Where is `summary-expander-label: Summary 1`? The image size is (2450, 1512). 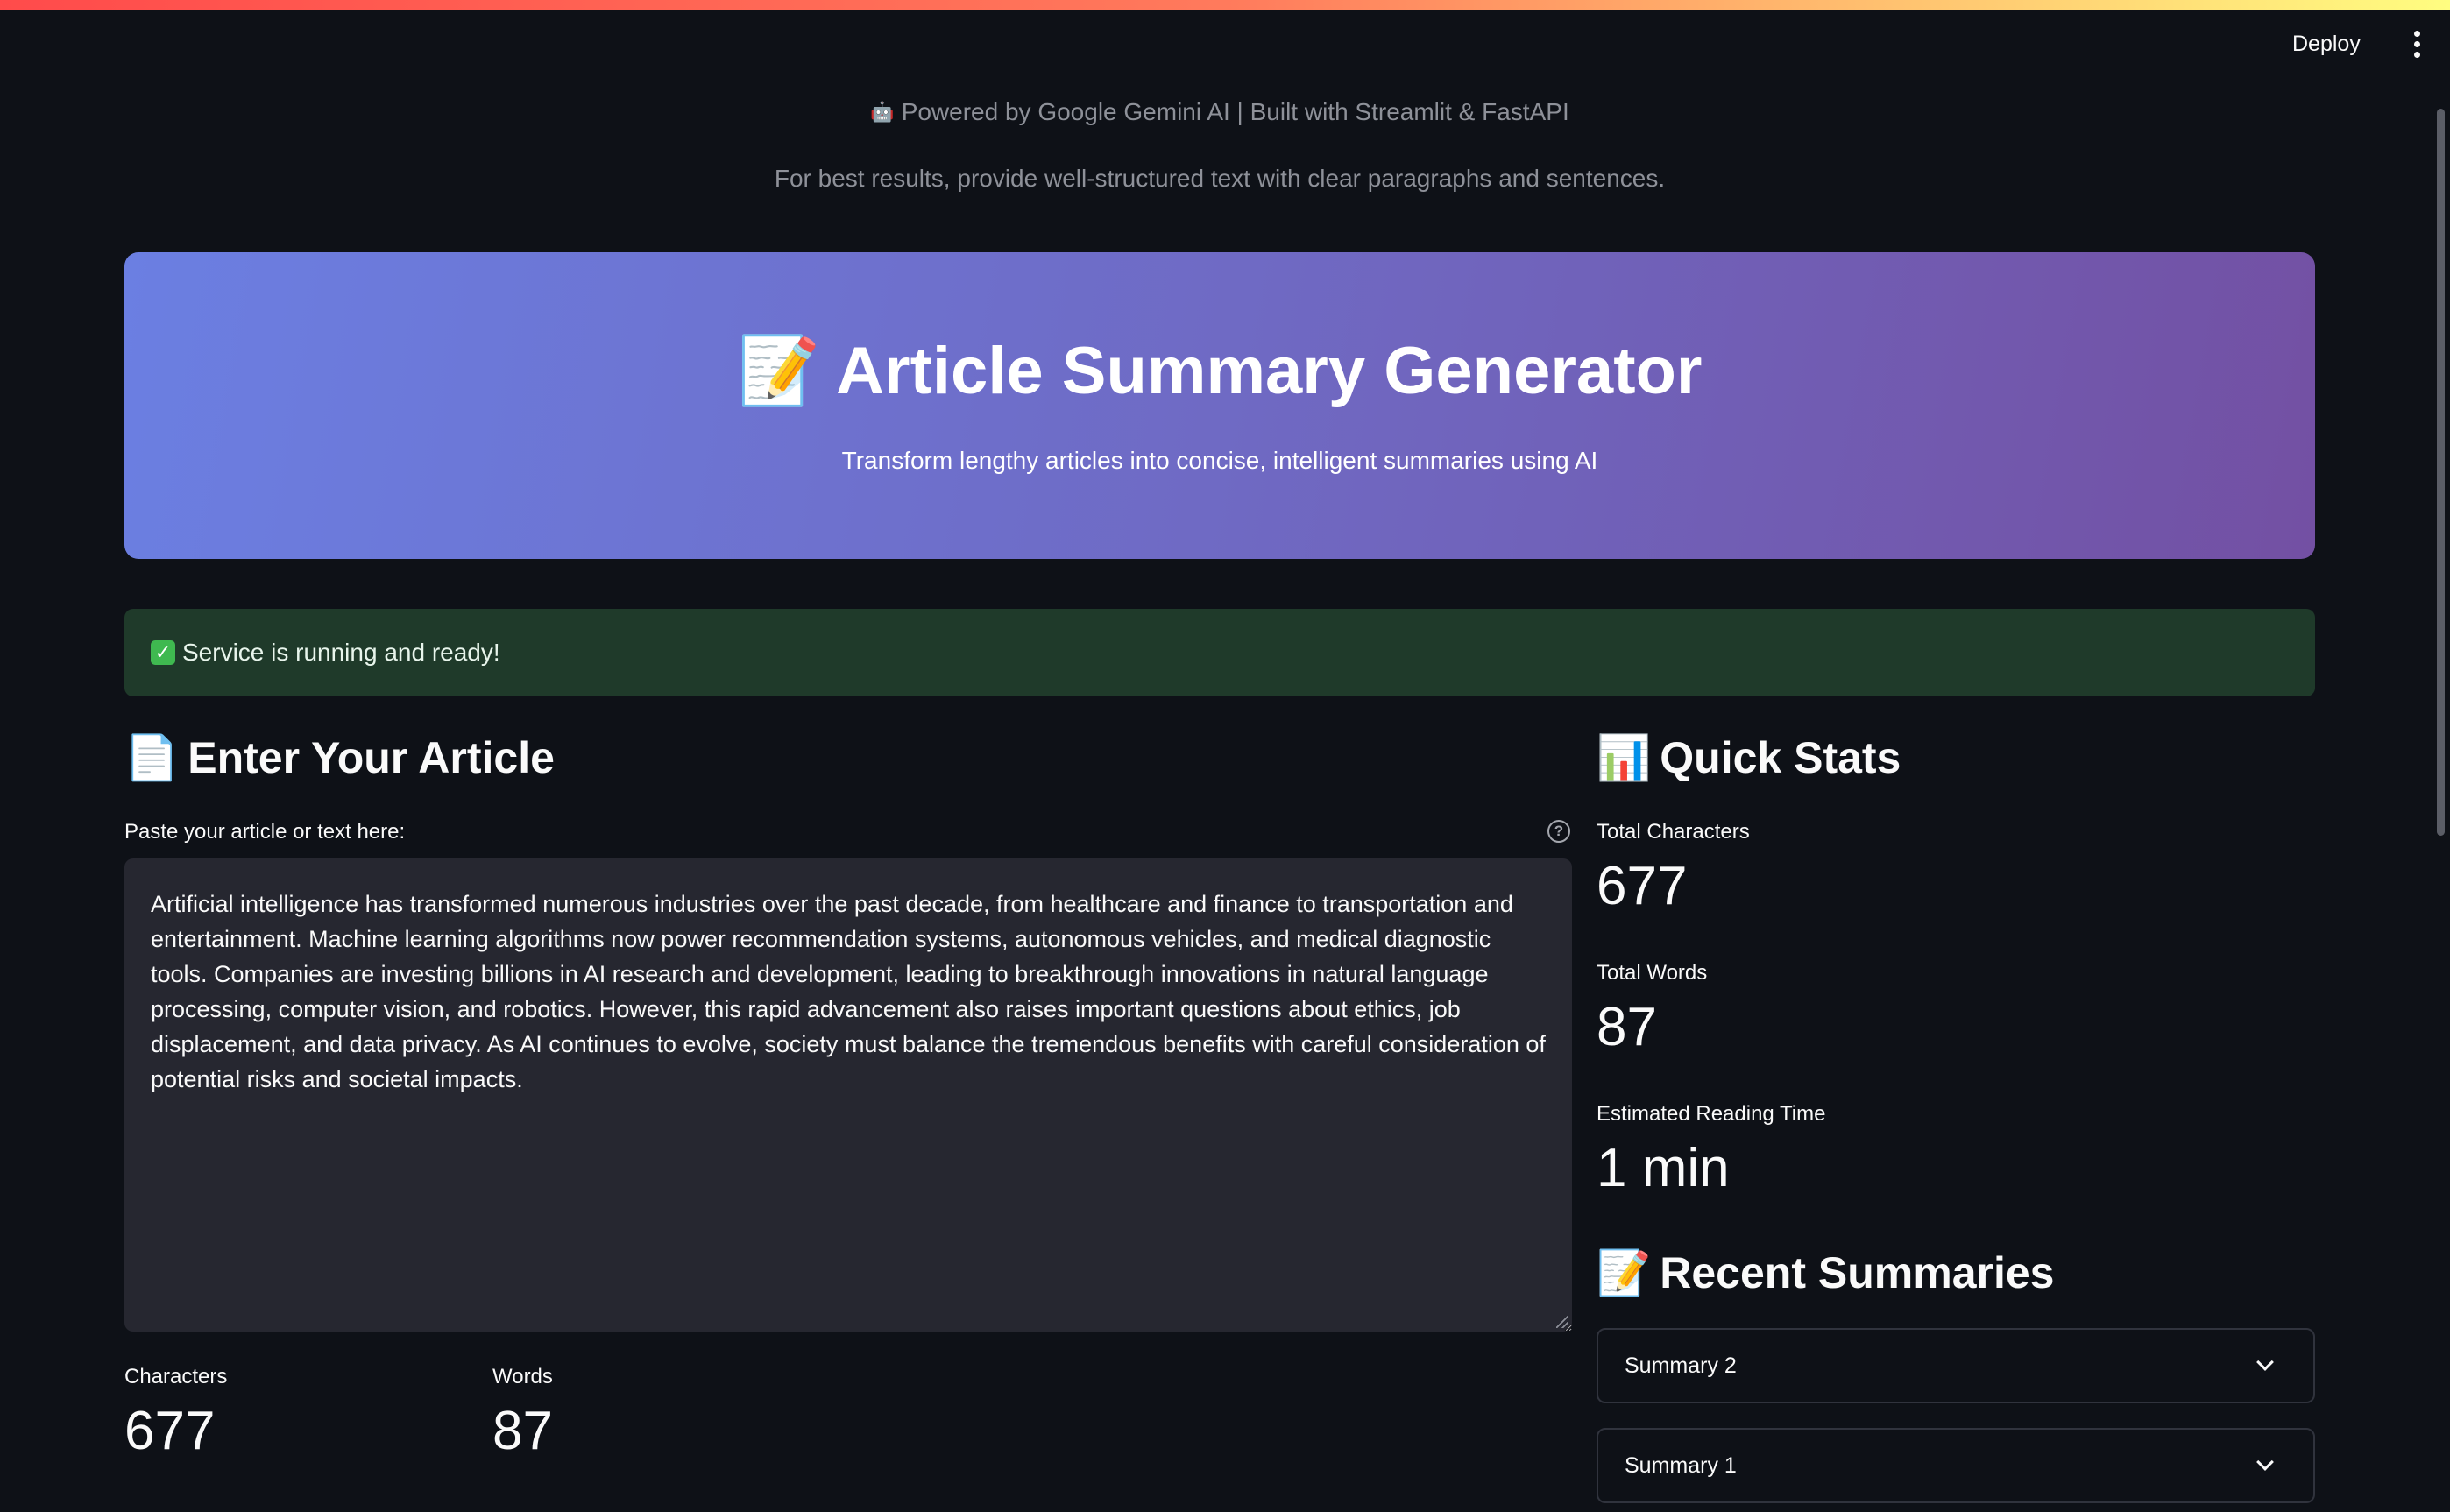 summary-expander-label: Summary 1 is located at coordinates (1681, 1465).